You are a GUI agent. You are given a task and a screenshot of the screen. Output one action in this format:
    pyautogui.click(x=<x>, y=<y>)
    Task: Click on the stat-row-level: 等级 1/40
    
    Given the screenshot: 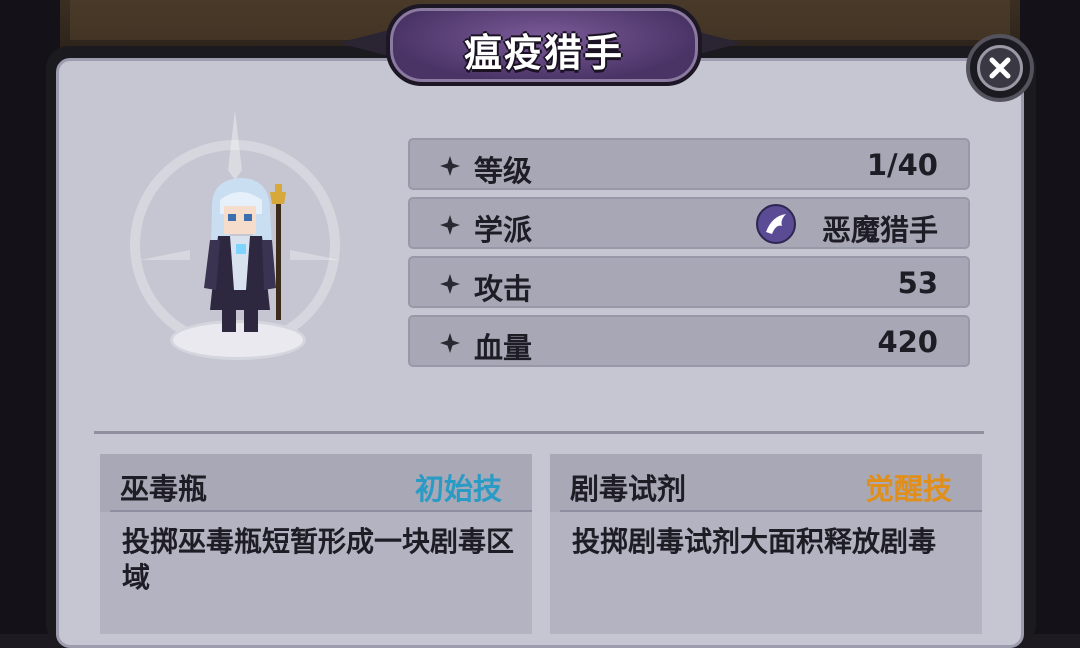 What is the action you would take?
    pyautogui.click(x=689, y=164)
    